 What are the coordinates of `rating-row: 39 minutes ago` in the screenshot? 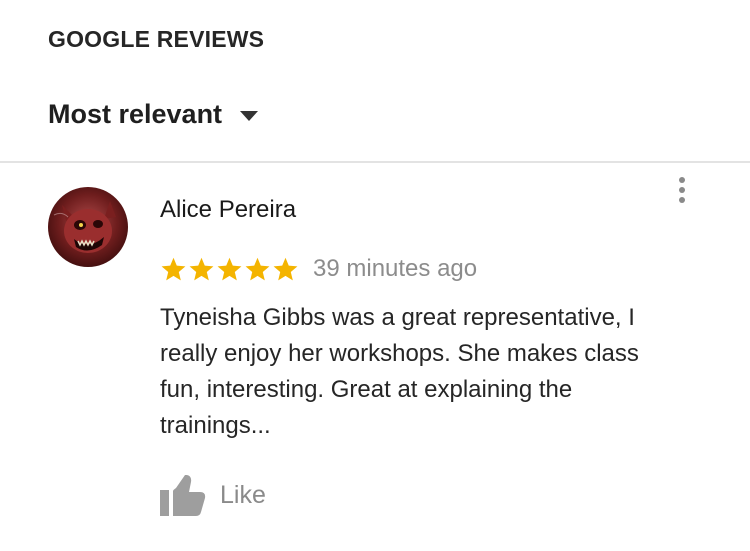 It's located at (318, 269).